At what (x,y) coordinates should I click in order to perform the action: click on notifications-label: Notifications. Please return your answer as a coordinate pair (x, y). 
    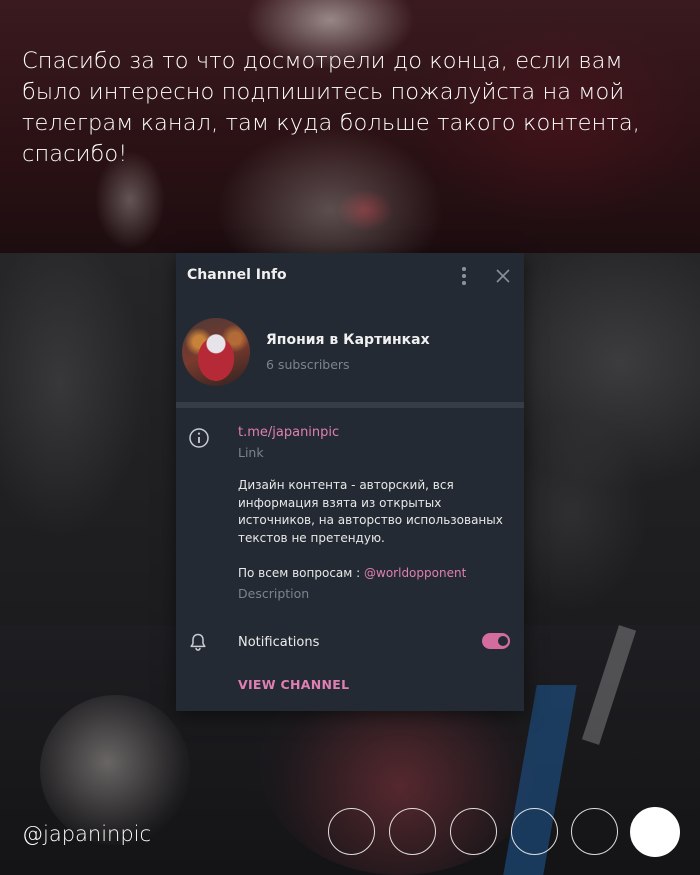
    Looking at the image, I should click on (279, 642).